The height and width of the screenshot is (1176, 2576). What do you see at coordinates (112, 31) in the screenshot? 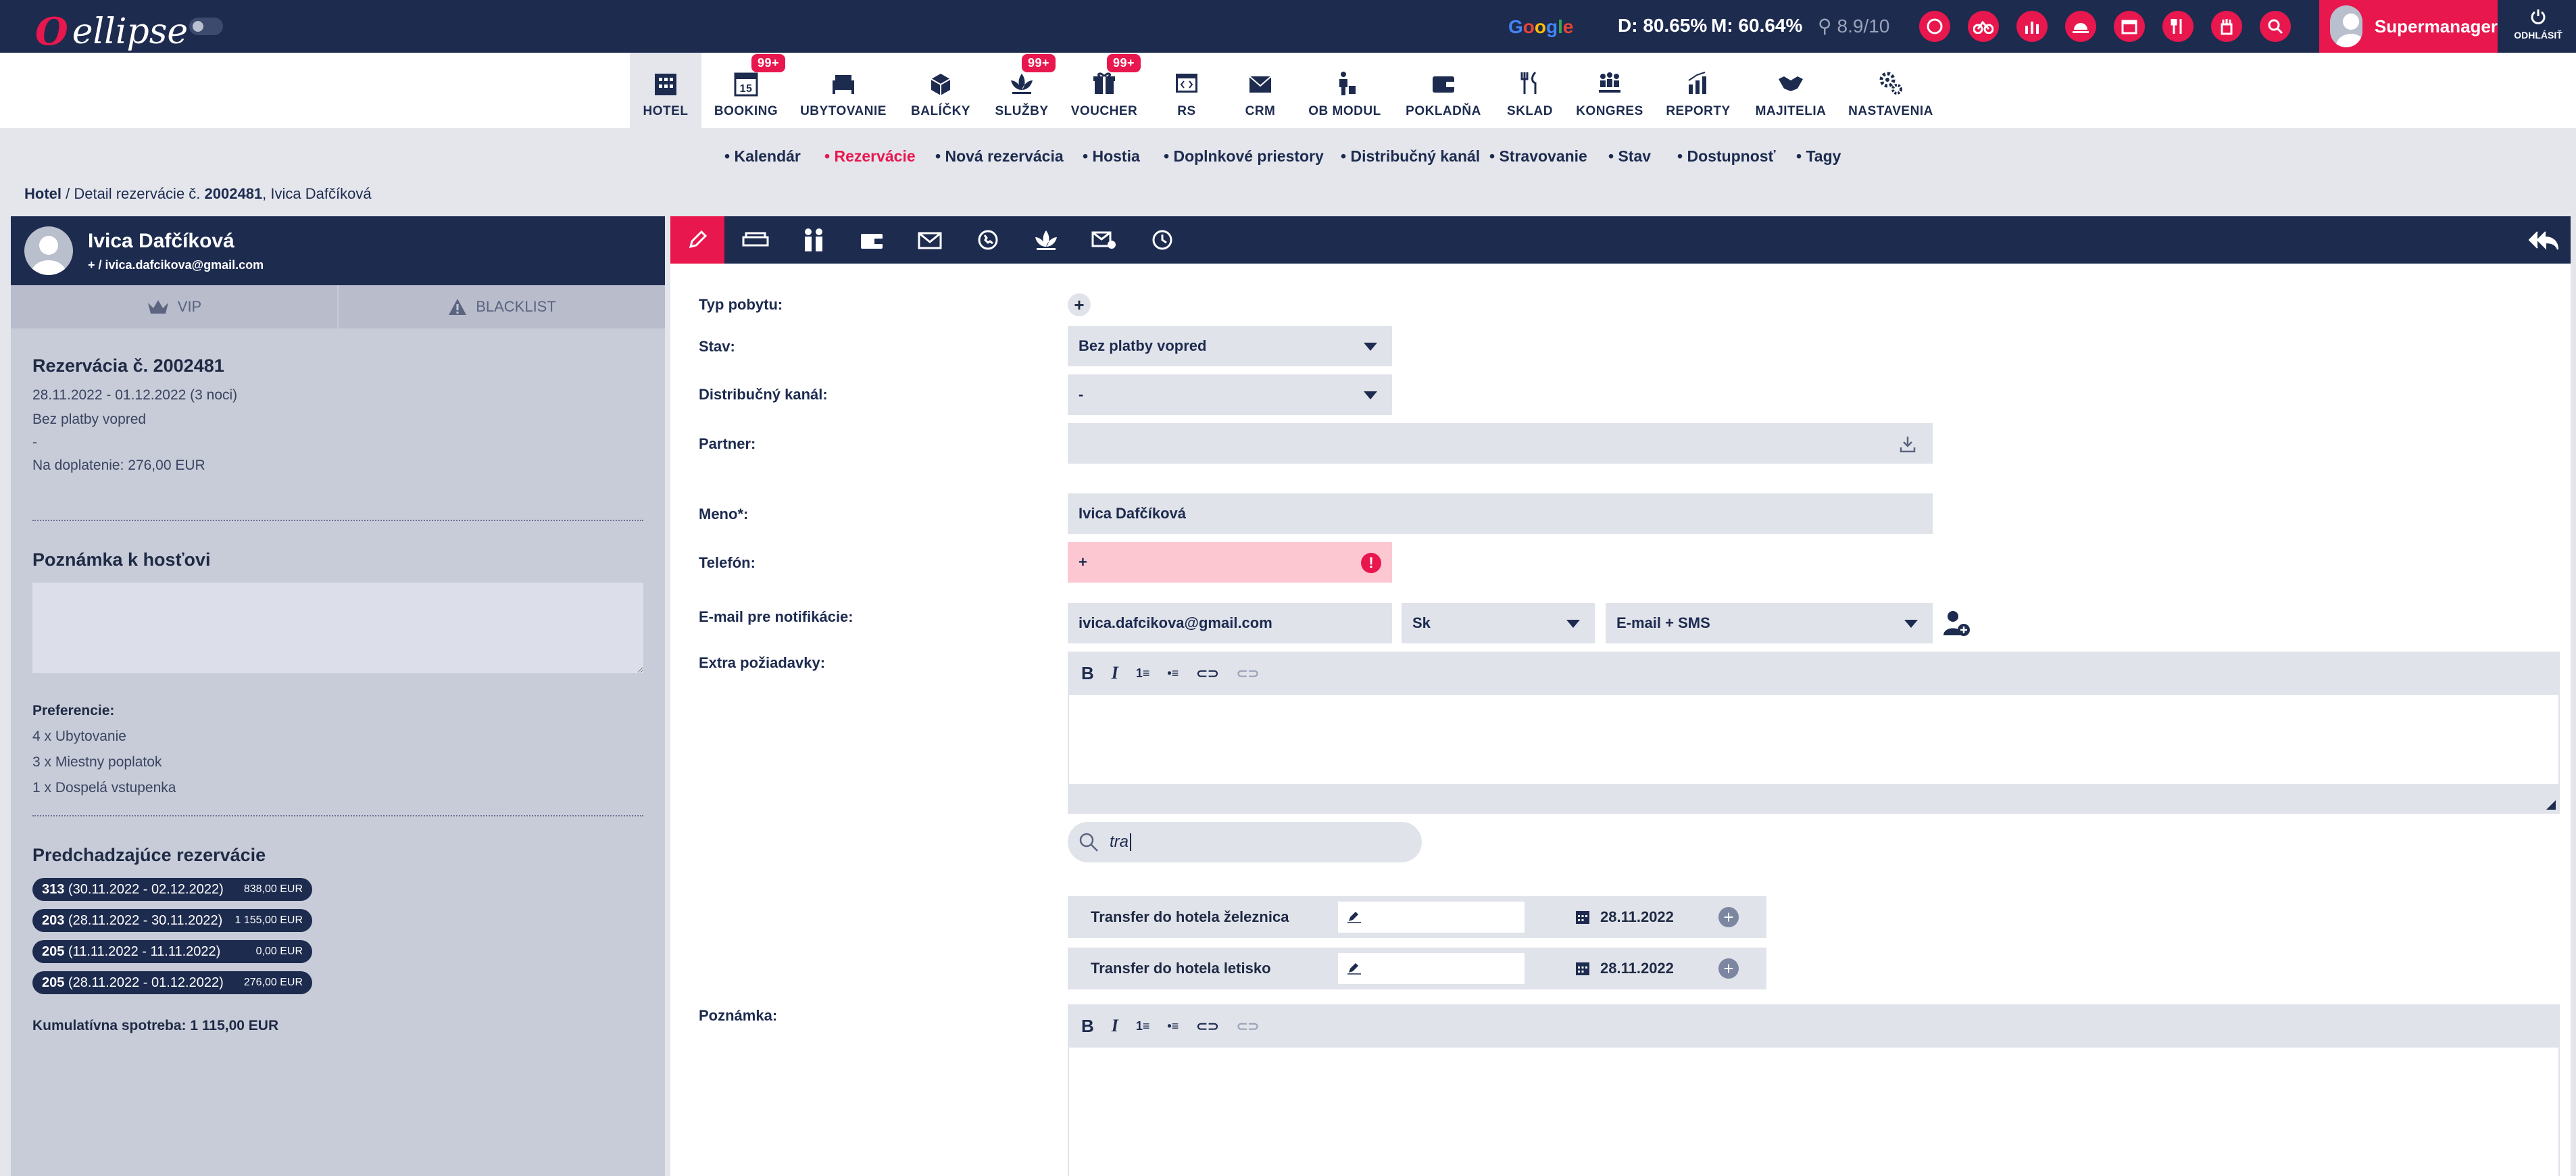
I see `app-logo: O ellipse` at bounding box center [112, 31].